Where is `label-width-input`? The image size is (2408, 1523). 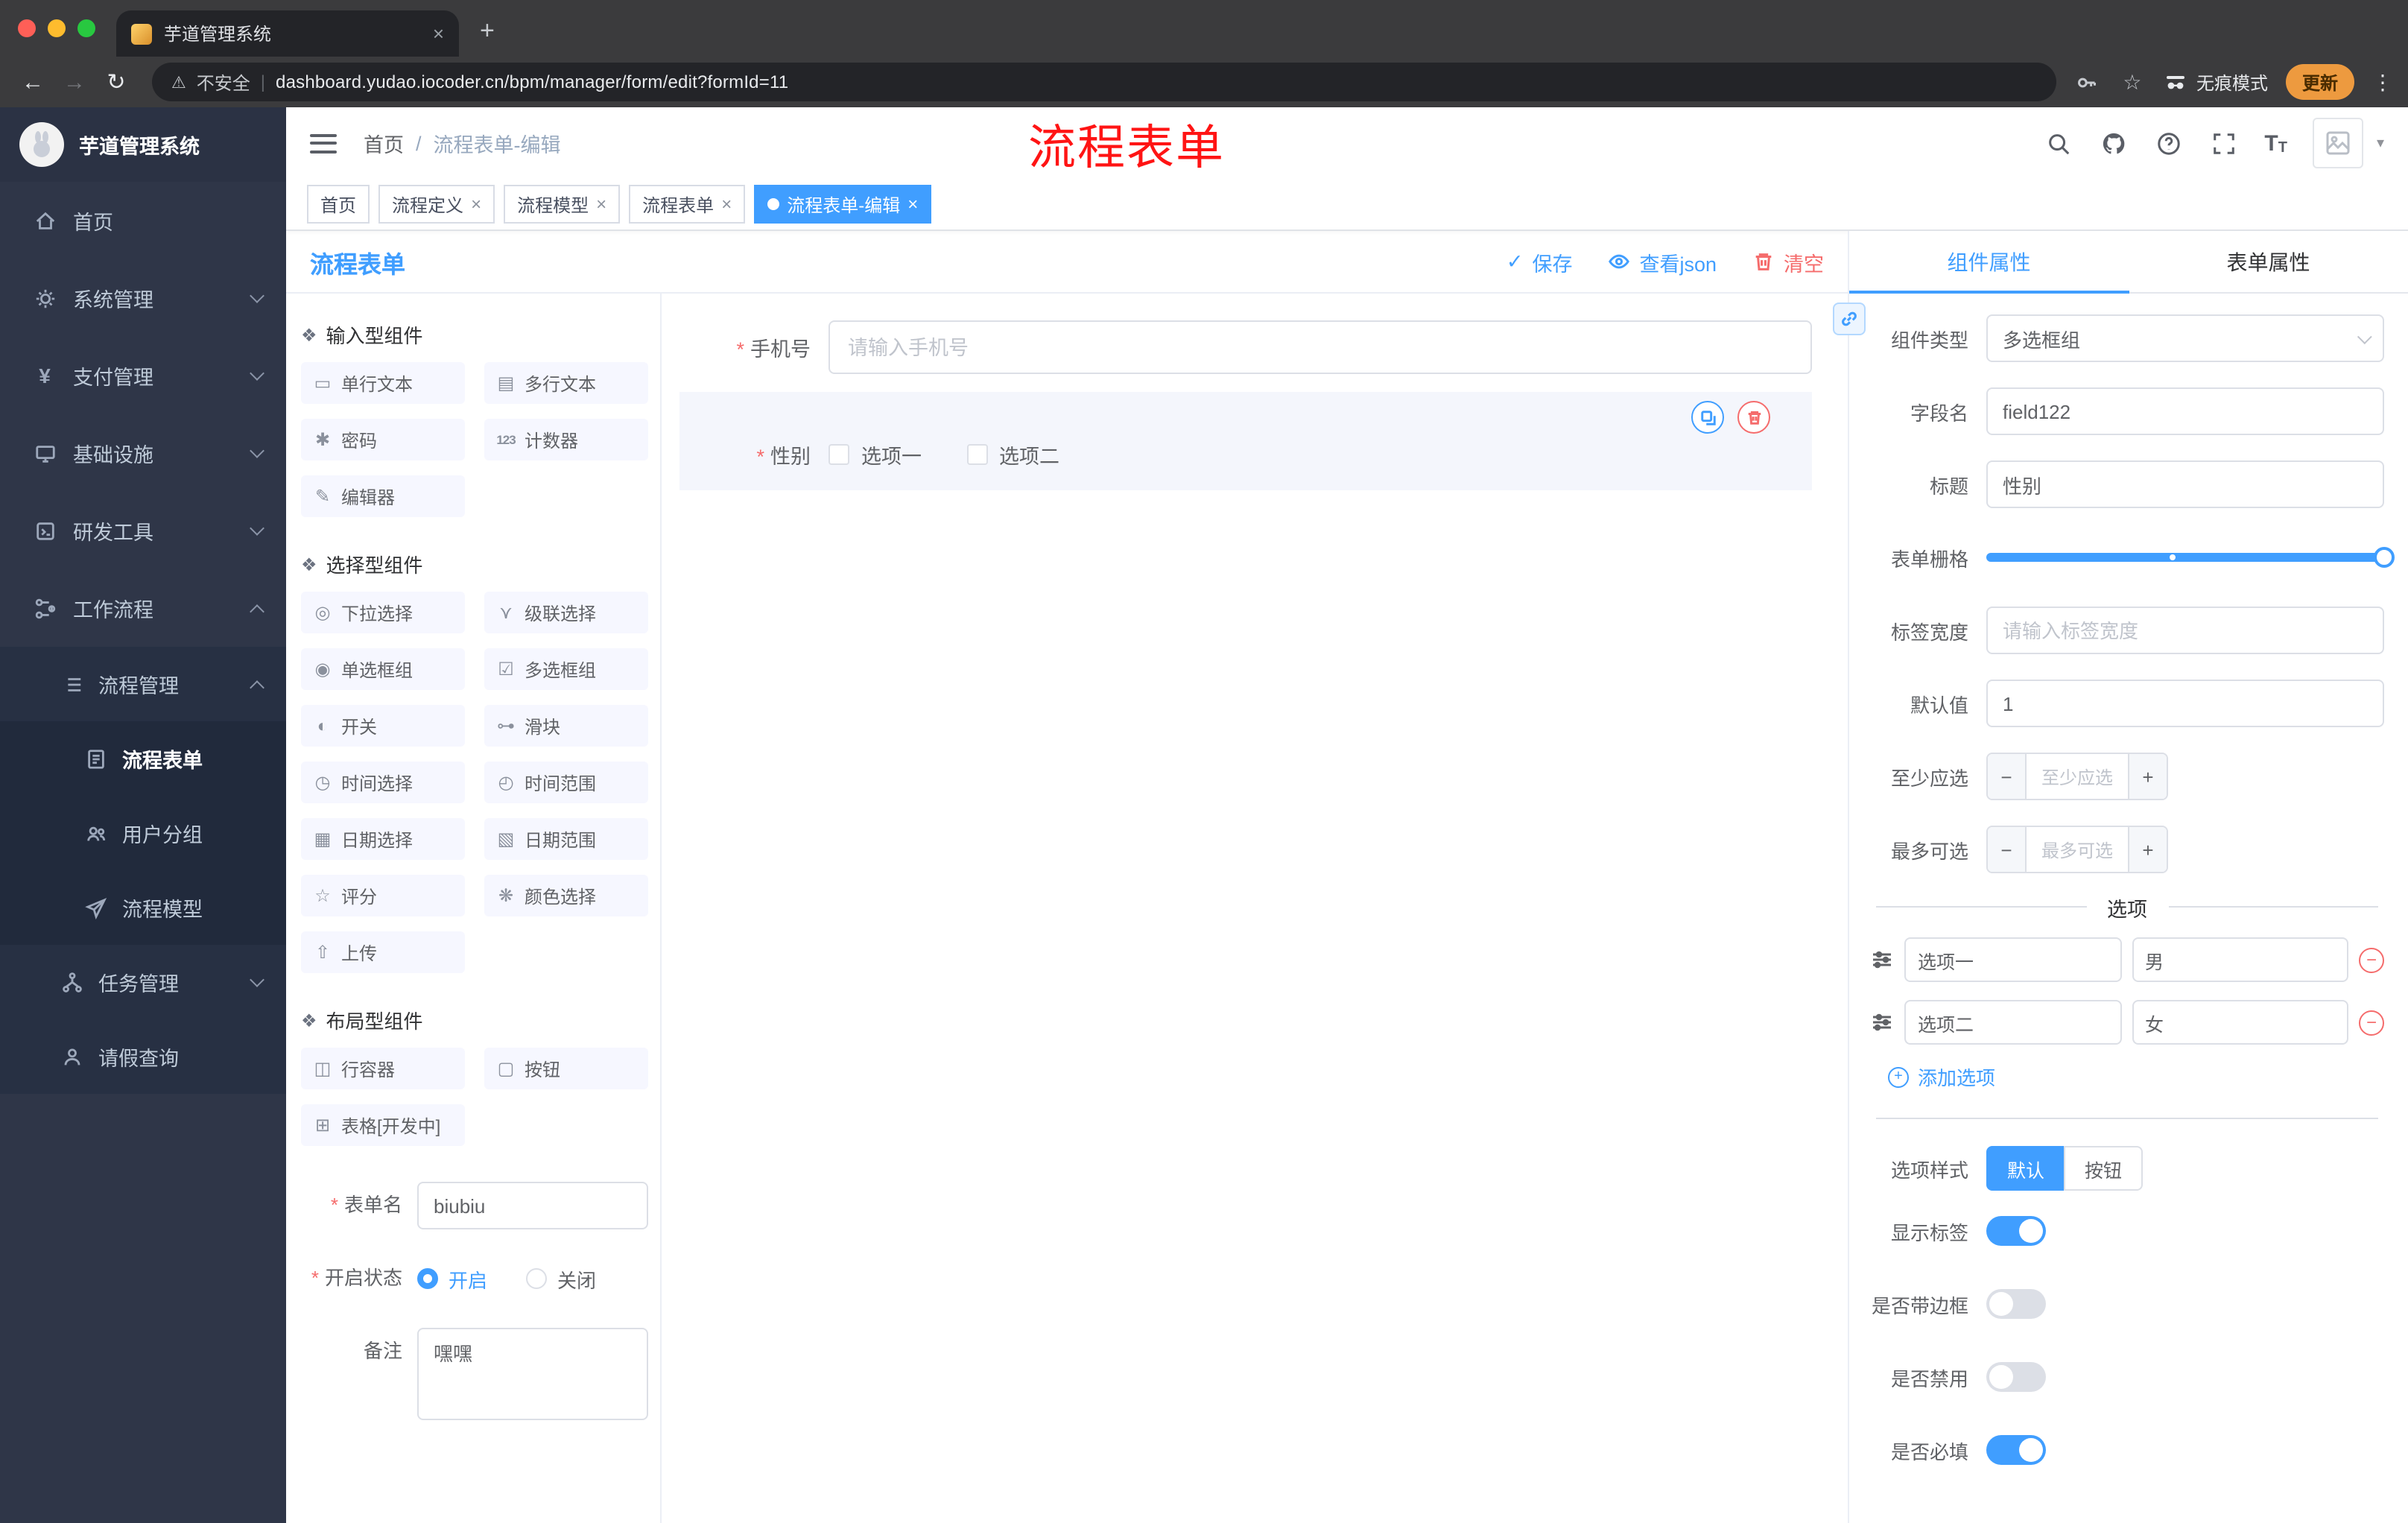
label-width-input is located at coordinates (2185, 630).